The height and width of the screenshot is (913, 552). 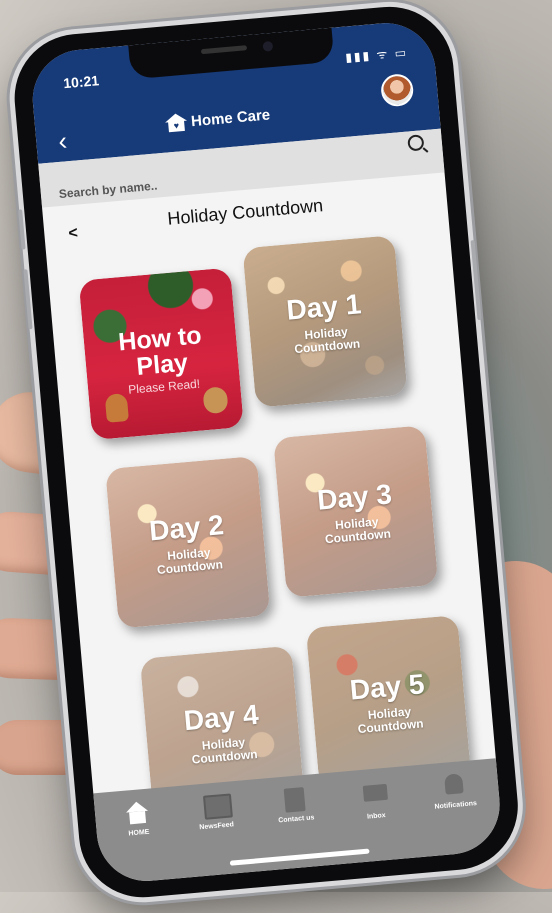 What do you see at coordinates (295, 800) in the screenshot?
I see `contact-icon` at bounding box center [295, 800].